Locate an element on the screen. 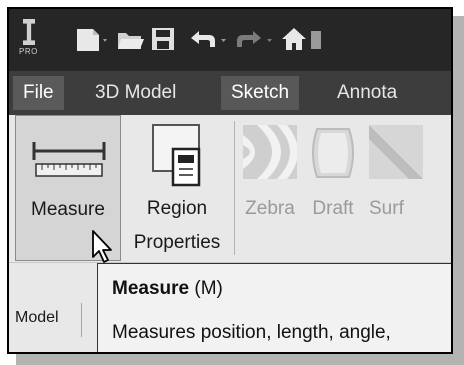 This screenshot has width=464, height=365. region-label-line2: Properties is located at coordinates (177, 242).